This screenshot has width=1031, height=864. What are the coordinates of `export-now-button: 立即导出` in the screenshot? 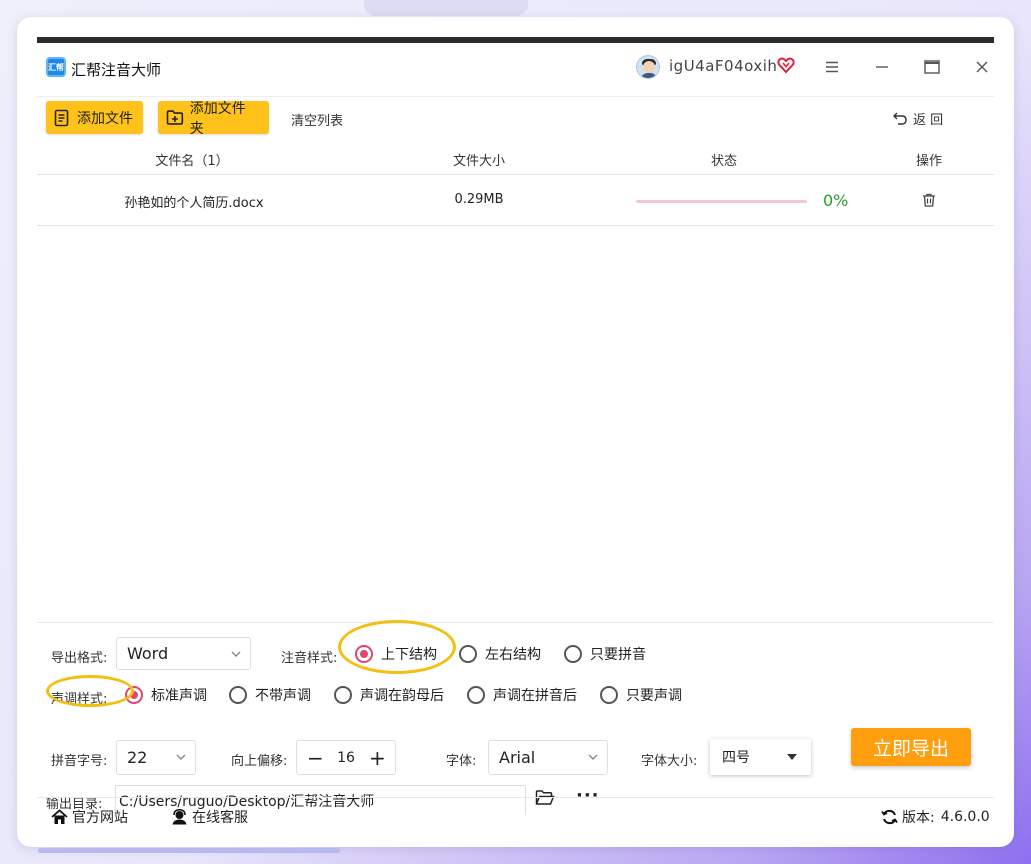 It's located at (911, 747).